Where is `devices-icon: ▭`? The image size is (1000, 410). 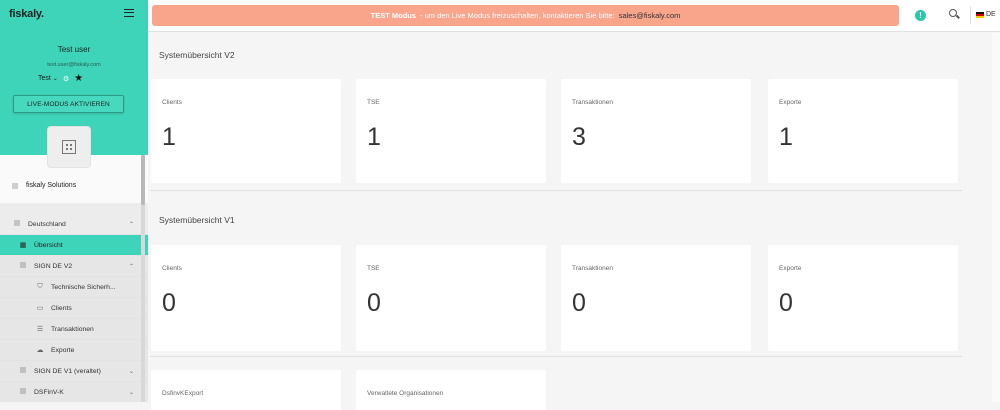 devices-icon: ▭ is located at coordinates (40, 308).